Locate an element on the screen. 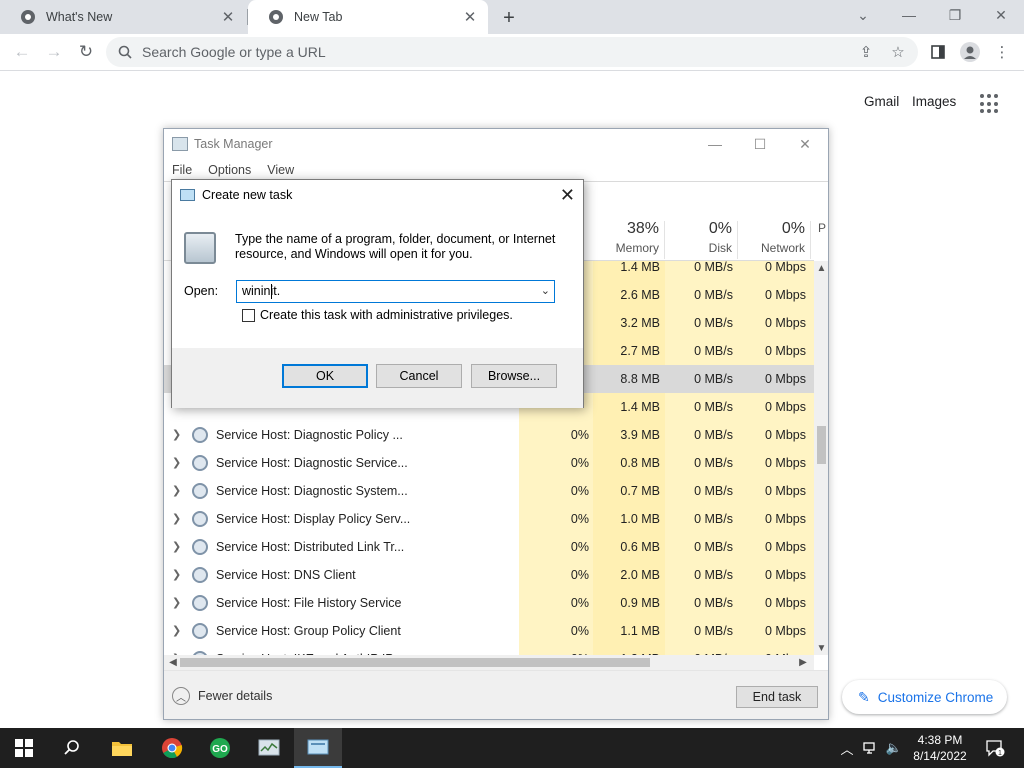 Image resolution: width=1024 pixels, height=768 pixels. menu-file: File is located at coordinates (182, 170).